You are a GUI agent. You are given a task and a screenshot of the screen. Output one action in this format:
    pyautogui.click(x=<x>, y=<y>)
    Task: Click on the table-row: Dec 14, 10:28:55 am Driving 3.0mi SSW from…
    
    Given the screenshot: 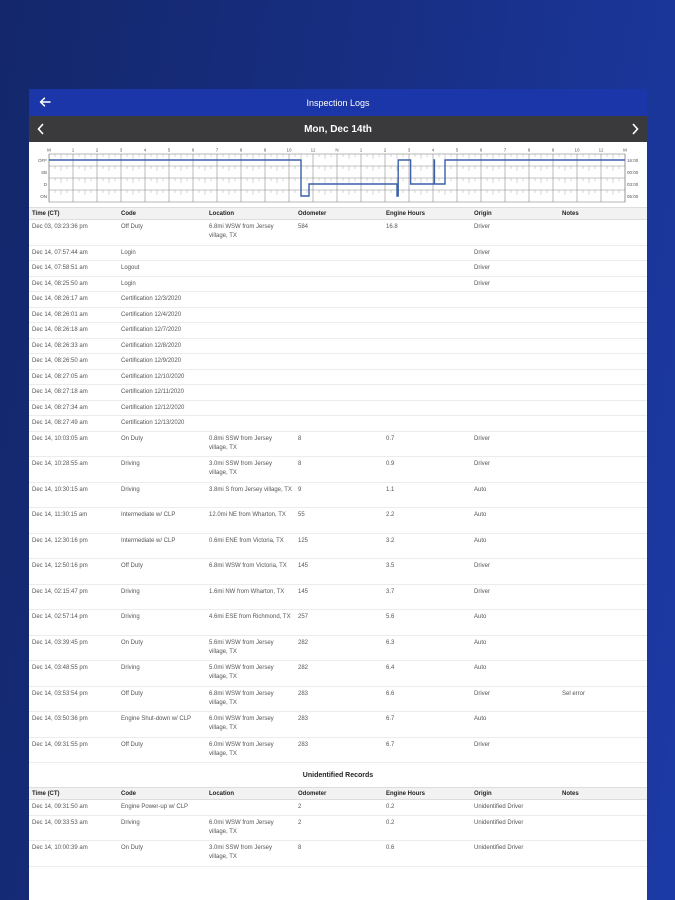 What is the action you would take?
    pyautogui.click(x=338, y=469)
    